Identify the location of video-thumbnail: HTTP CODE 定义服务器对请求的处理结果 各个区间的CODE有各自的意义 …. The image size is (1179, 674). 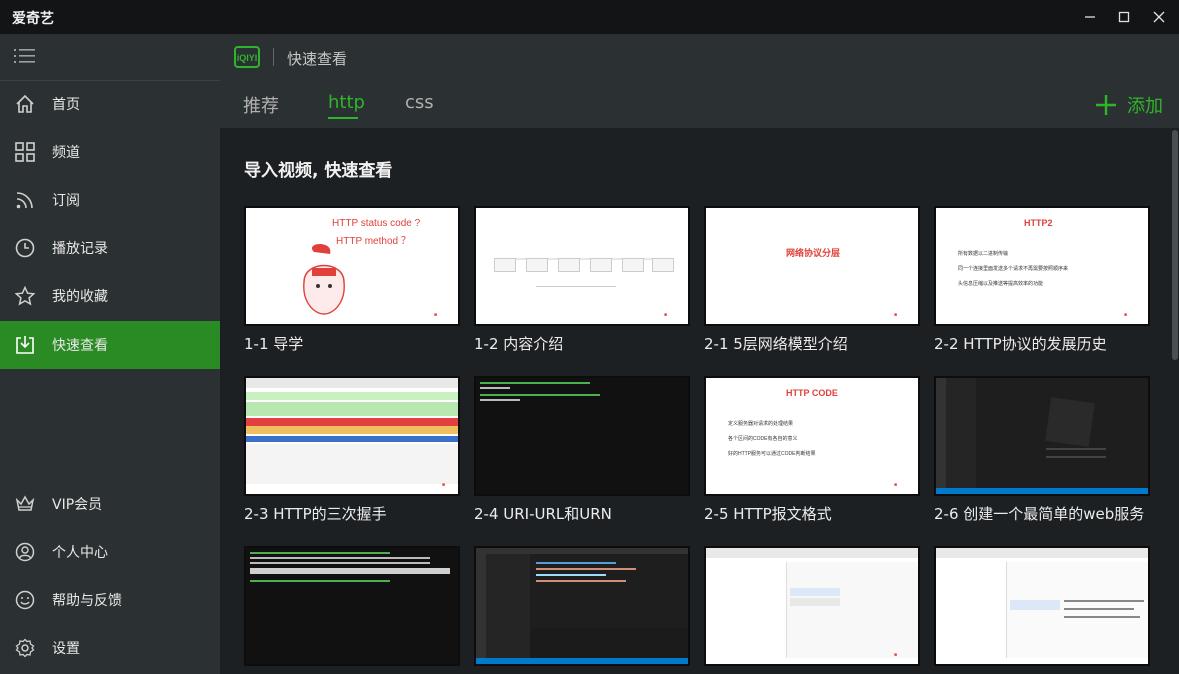
(812, 436).